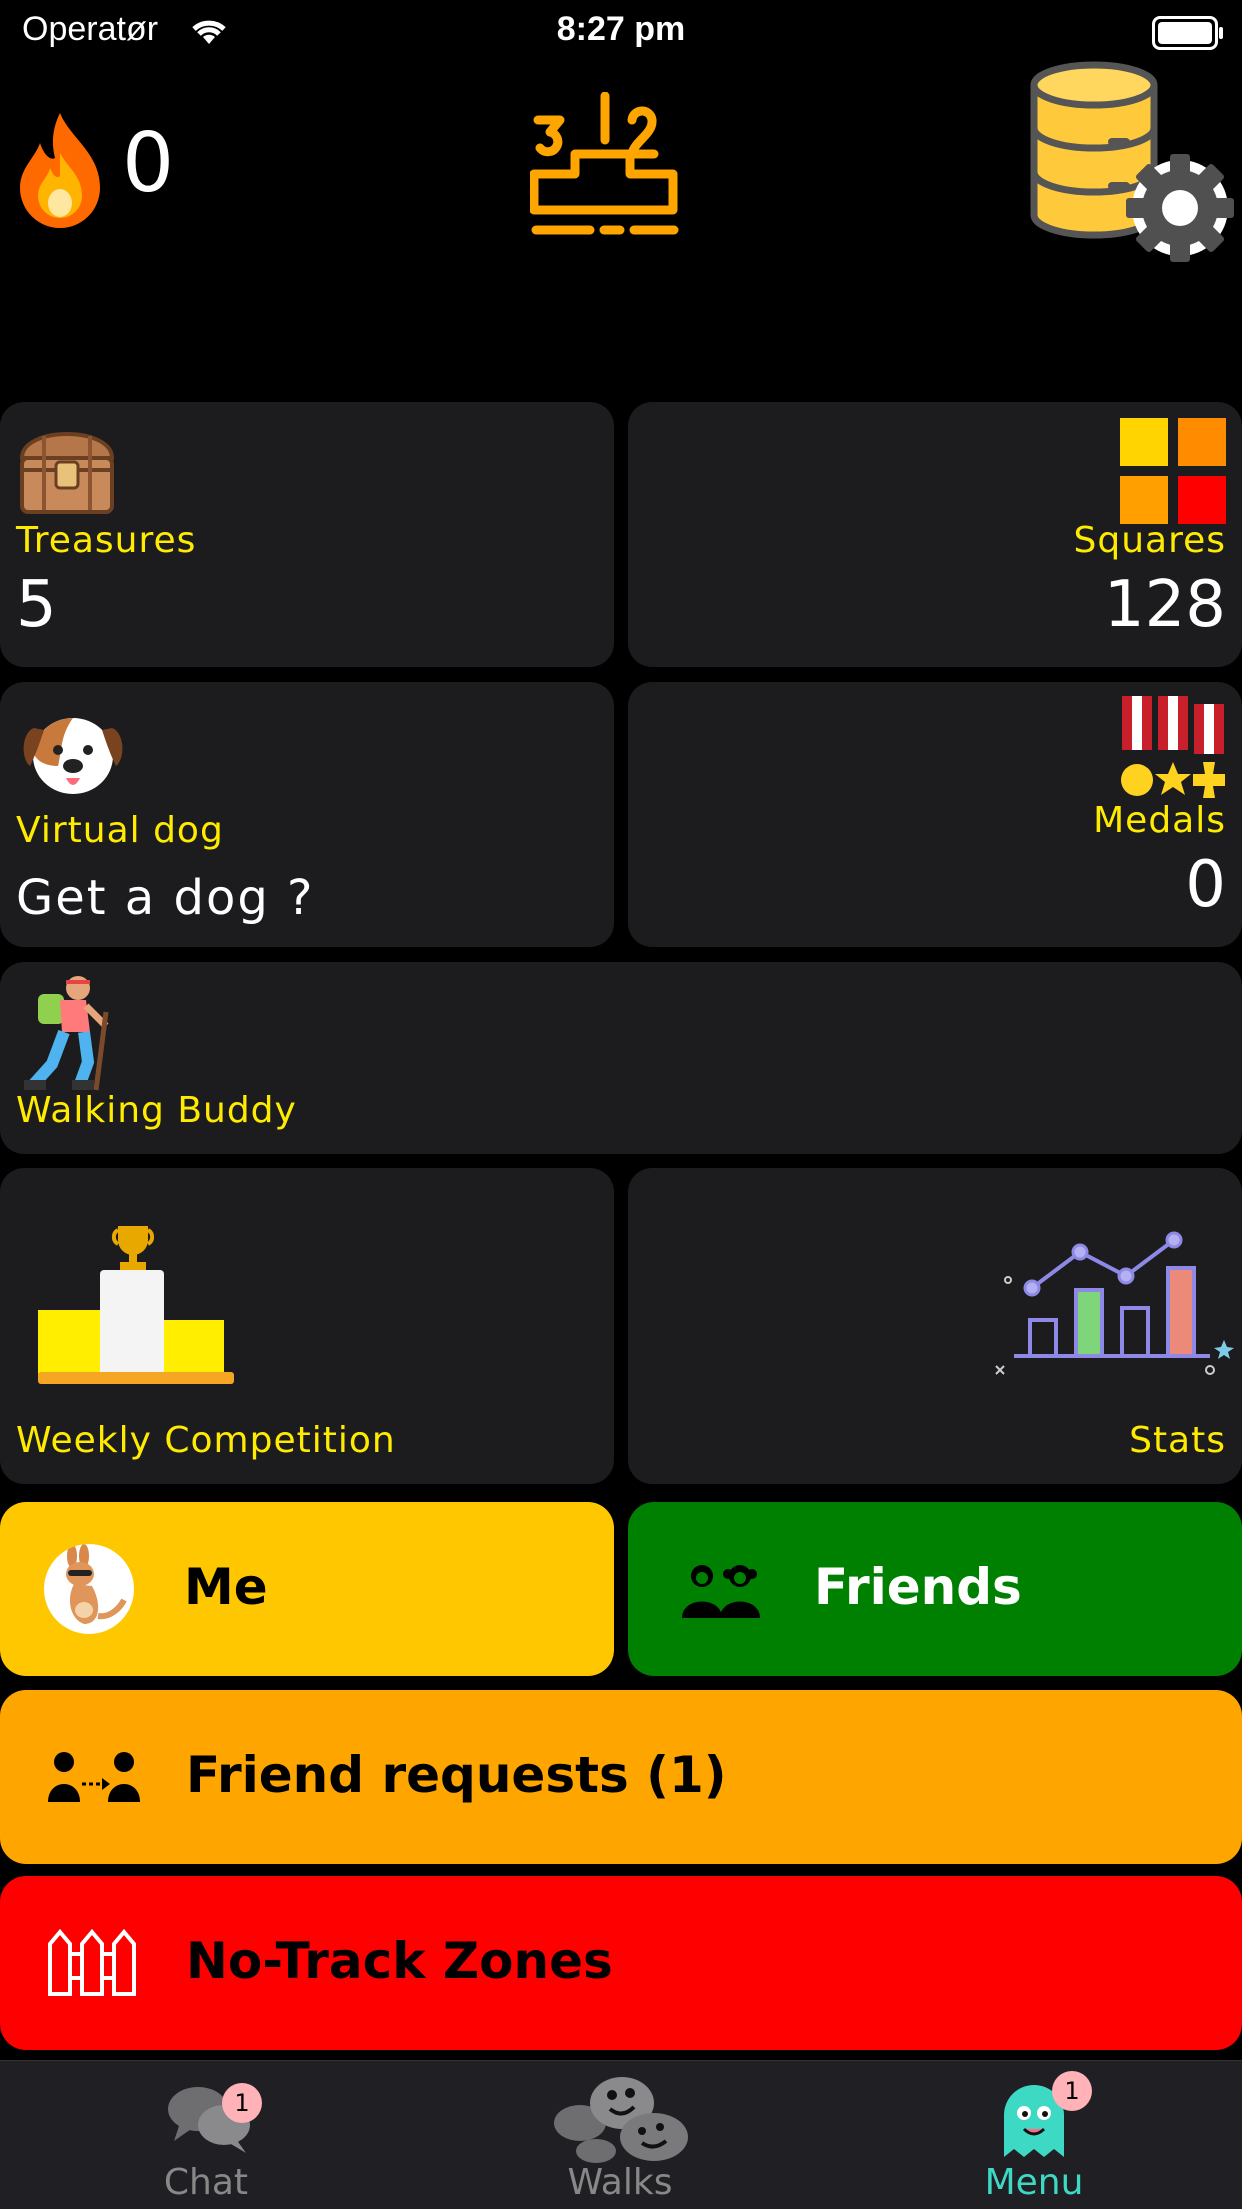 The image size is (1242, 2209). What do you see at coordinates (242, 2103) in the screenshot?
I see `chat-badge: 1` at bounding box center [242, 2103].